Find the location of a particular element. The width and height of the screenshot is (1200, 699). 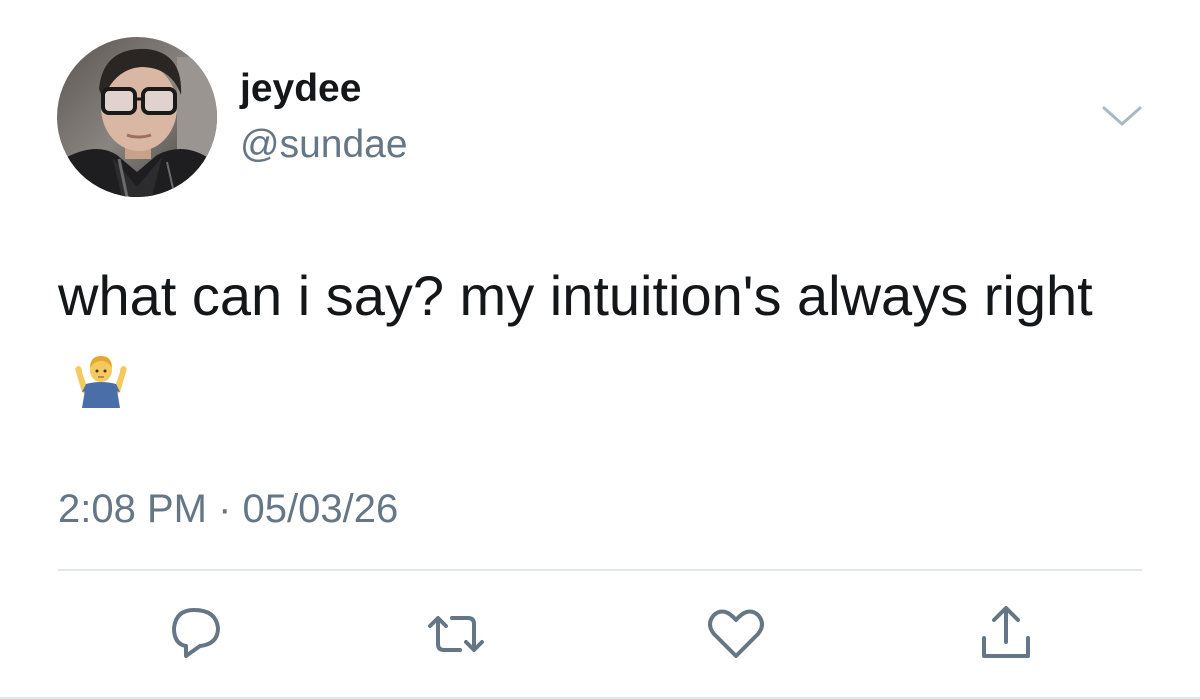

like-button is located at coordinates (736, 634).